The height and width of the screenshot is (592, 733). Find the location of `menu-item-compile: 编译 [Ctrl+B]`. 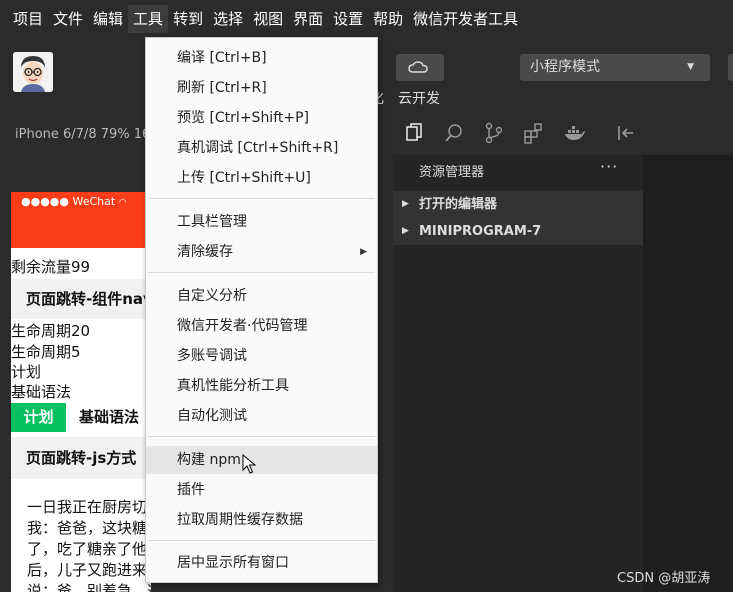

menu-item-compile: 编译 [Ctrl+B] is located at coordinates (261, 58).